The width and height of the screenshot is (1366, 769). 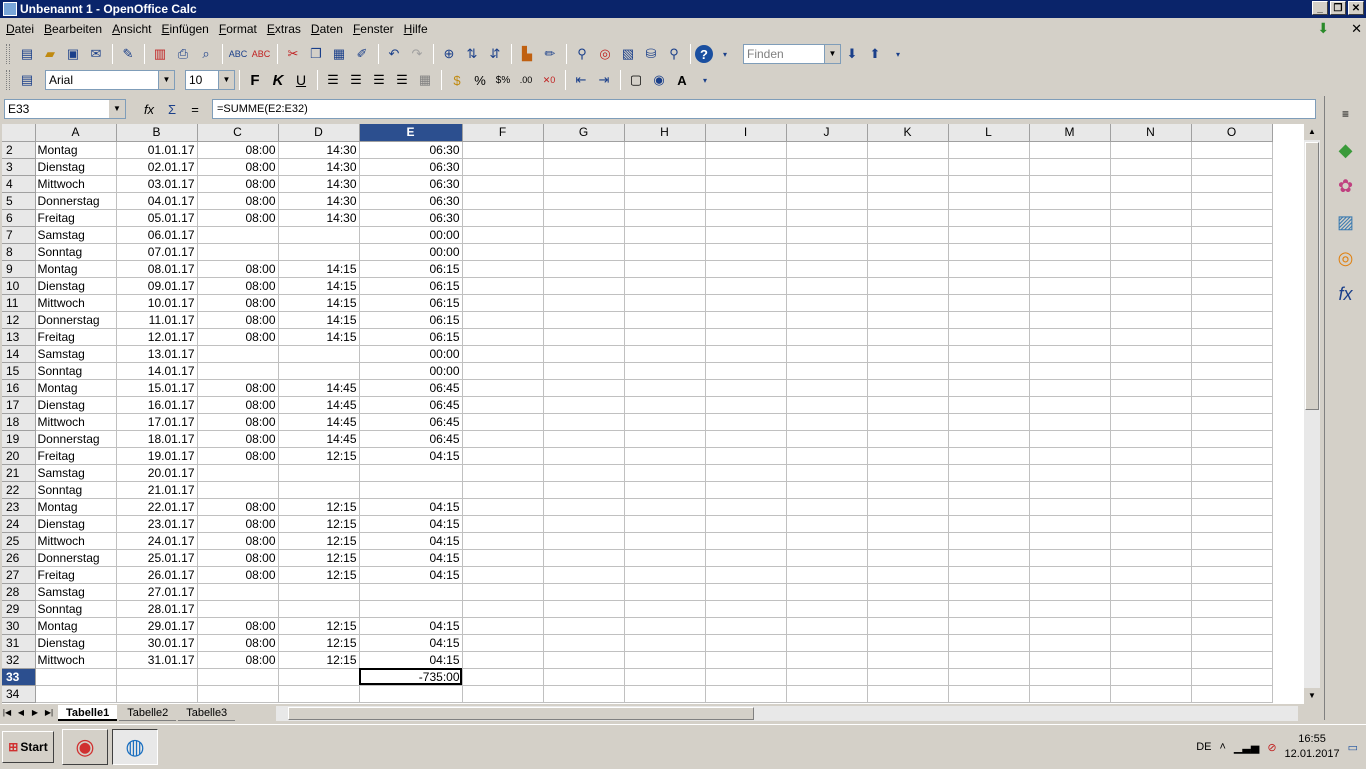 I want to click on cell-m23, so click(x=1070, y=507).